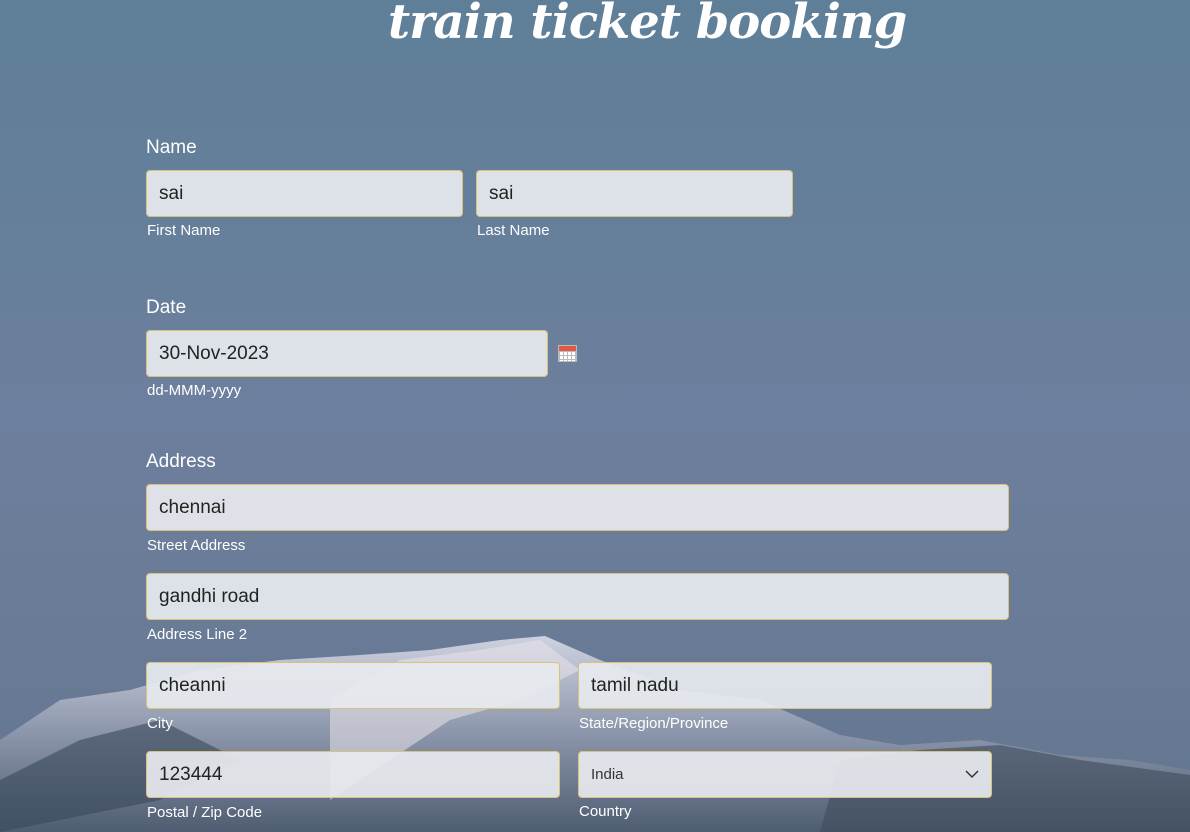  What do you see at coordinates (785, 685) in the screenshot?
I see `state-input` at bounding box center [785, 685].